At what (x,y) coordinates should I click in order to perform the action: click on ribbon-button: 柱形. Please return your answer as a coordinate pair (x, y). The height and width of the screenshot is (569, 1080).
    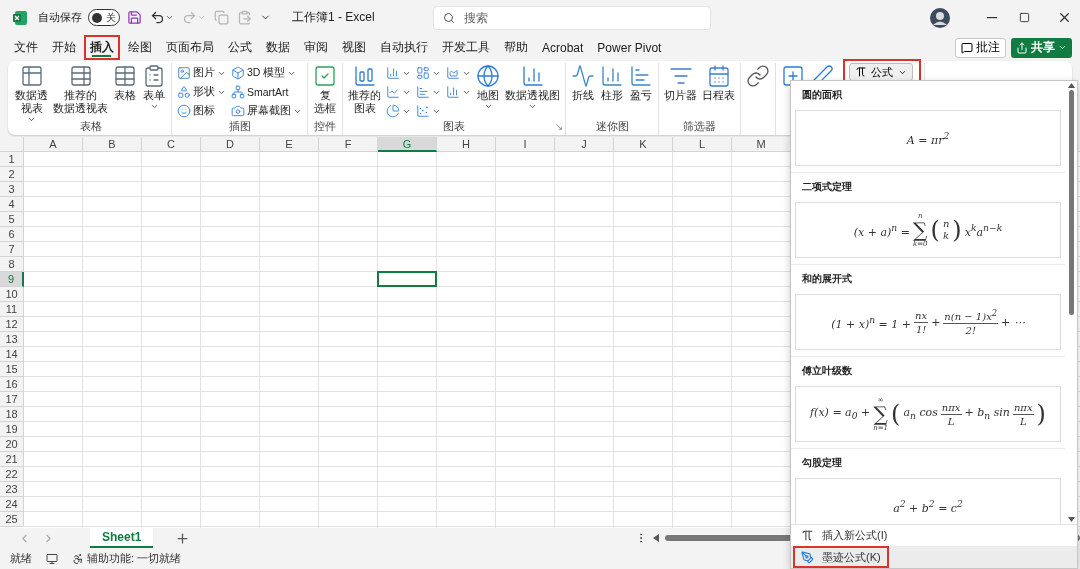
    Looking at the image, I should click on (612, 82).